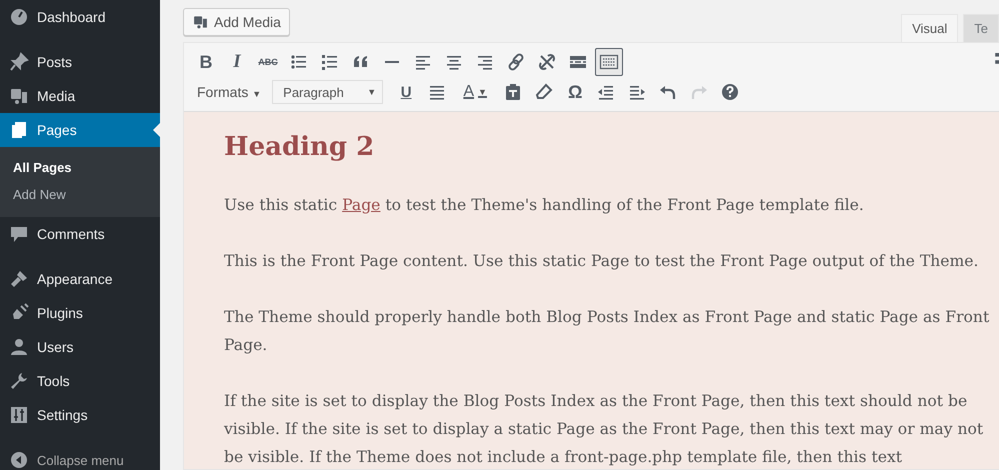 The width and height of the screenshot is (999, 470). Describe the element at coordinates (361, 205) in the screenshot. I see `page-link: Page` at that location.